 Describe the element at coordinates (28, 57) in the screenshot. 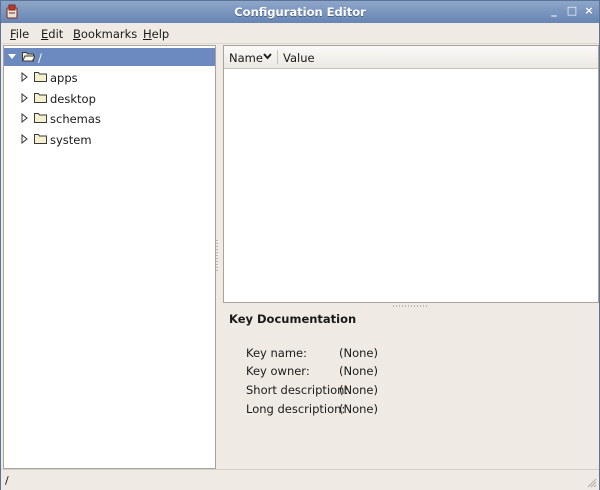

I see `open-folder-icon` at that location.